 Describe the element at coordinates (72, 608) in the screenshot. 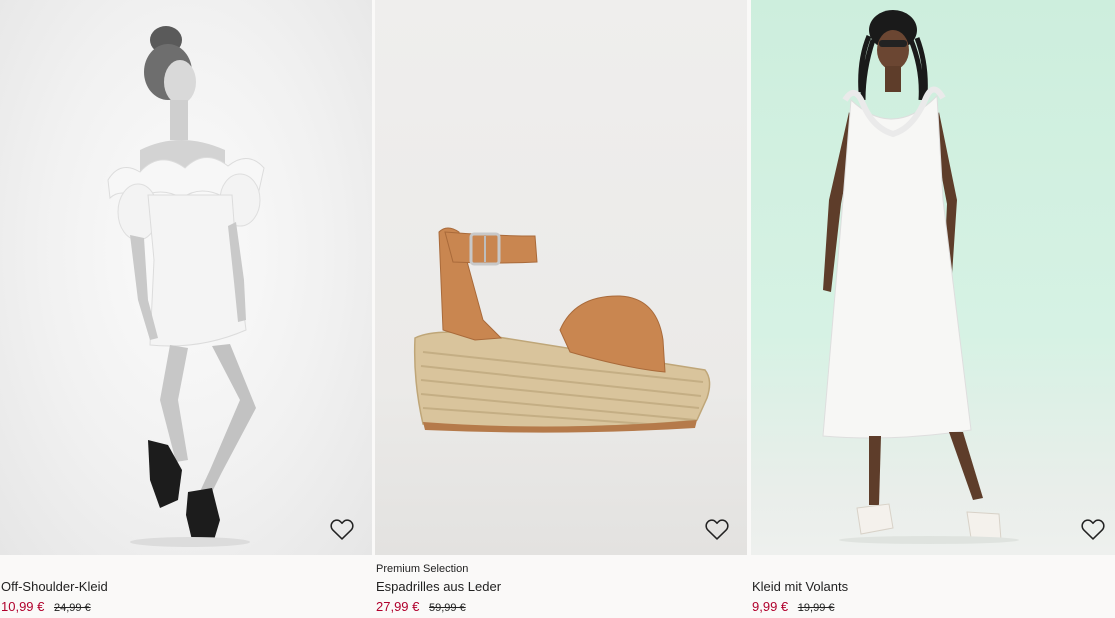

I see `original-price: 24,99 €` at that location.